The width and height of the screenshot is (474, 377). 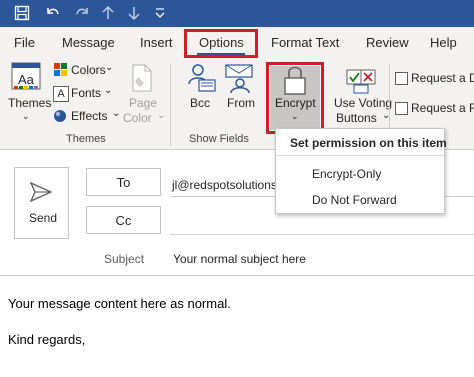 What do you see at coordinates (86, 93) in the screenshot?
I see `fonts-button: Fonts` at bounding box center [86, 93].